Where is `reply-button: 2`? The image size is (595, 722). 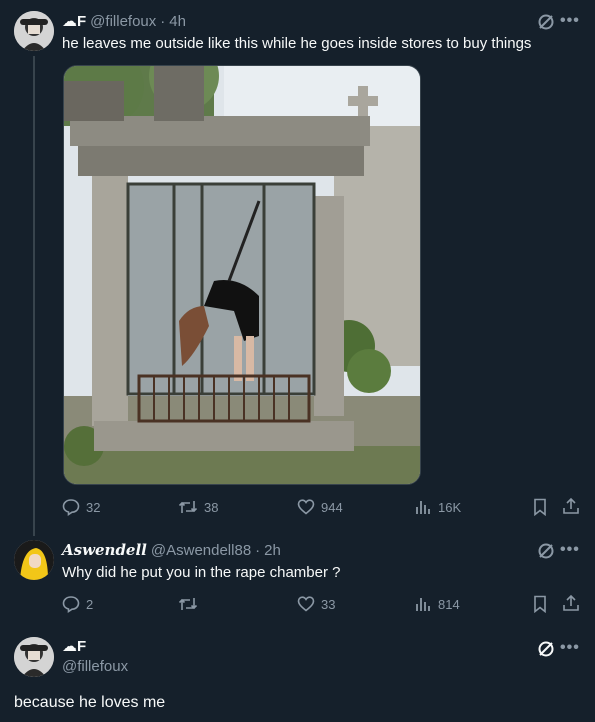
reply-button: 2 is located at coordinates (77, 604).